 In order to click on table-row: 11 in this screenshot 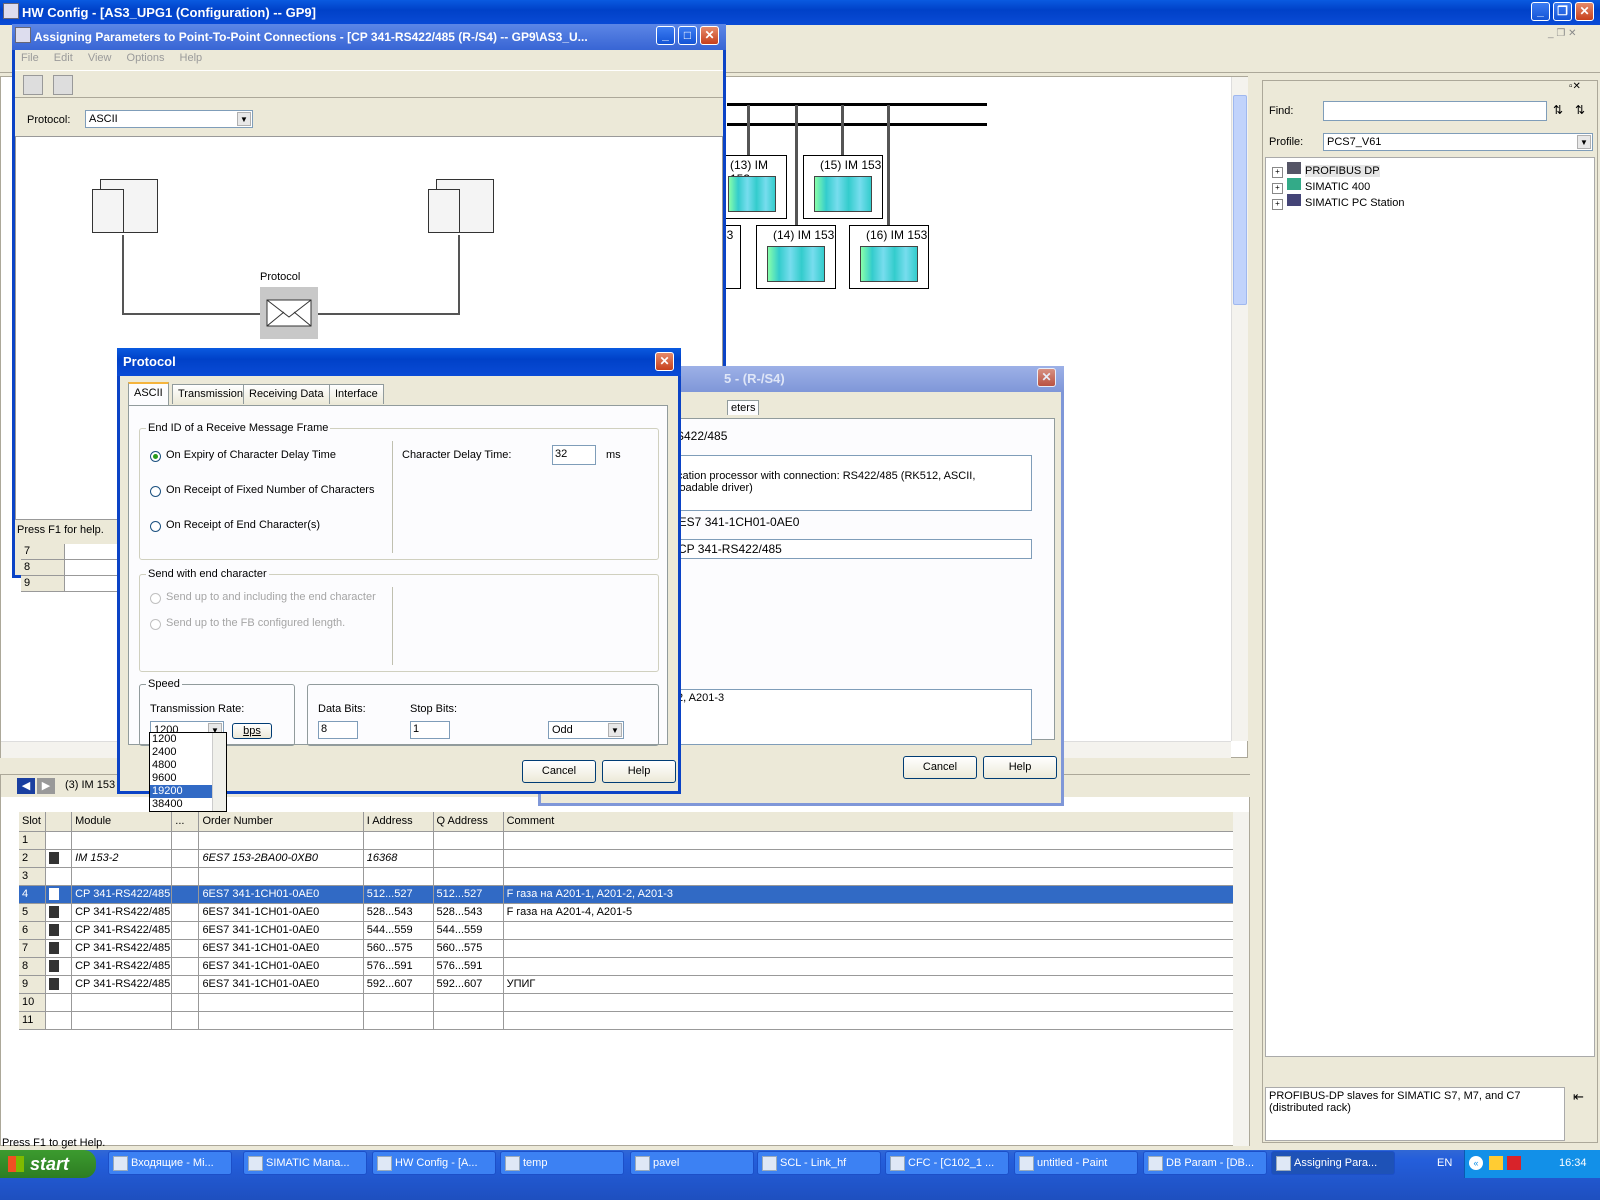, I will do `click(634, 1020)`.